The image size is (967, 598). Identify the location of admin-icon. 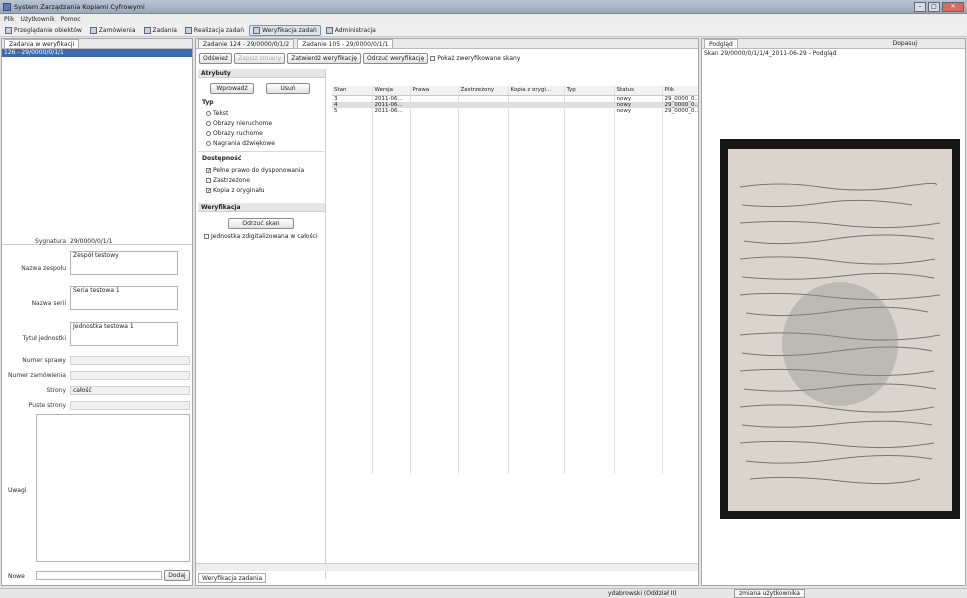
(329, 30).